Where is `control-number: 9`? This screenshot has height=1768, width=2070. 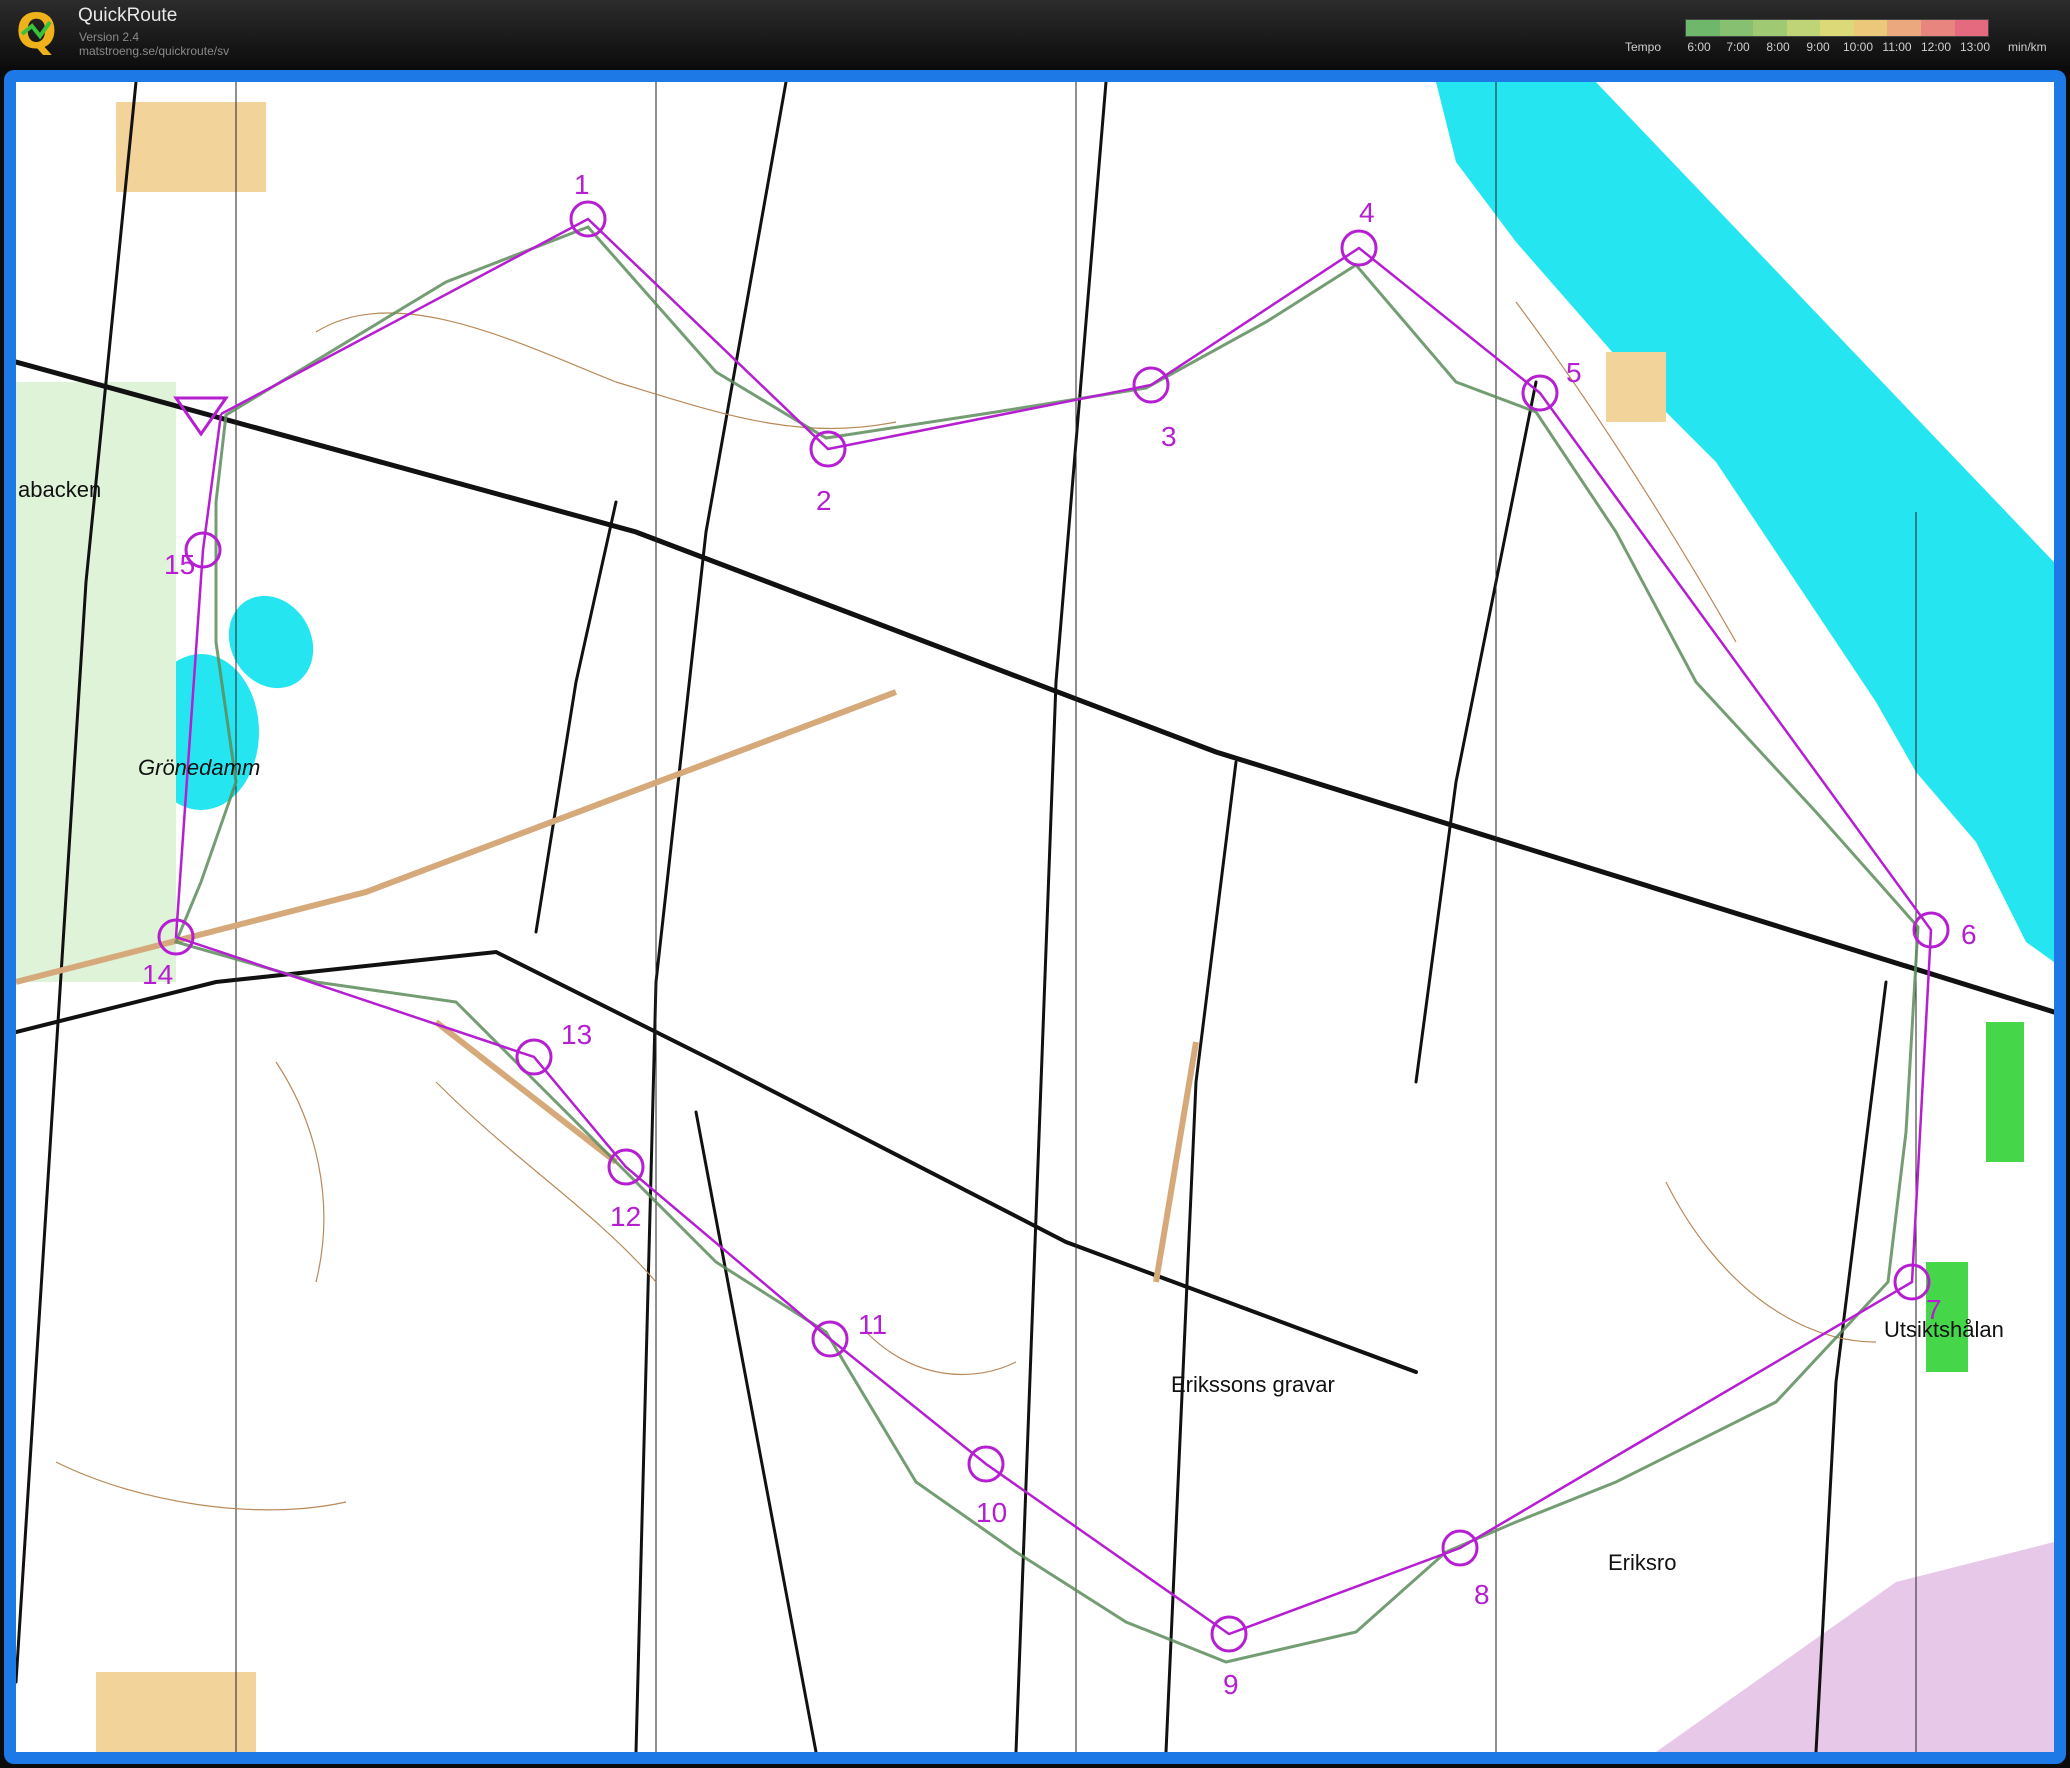 control-number: 9 is located at coordinates (1231, 1684).